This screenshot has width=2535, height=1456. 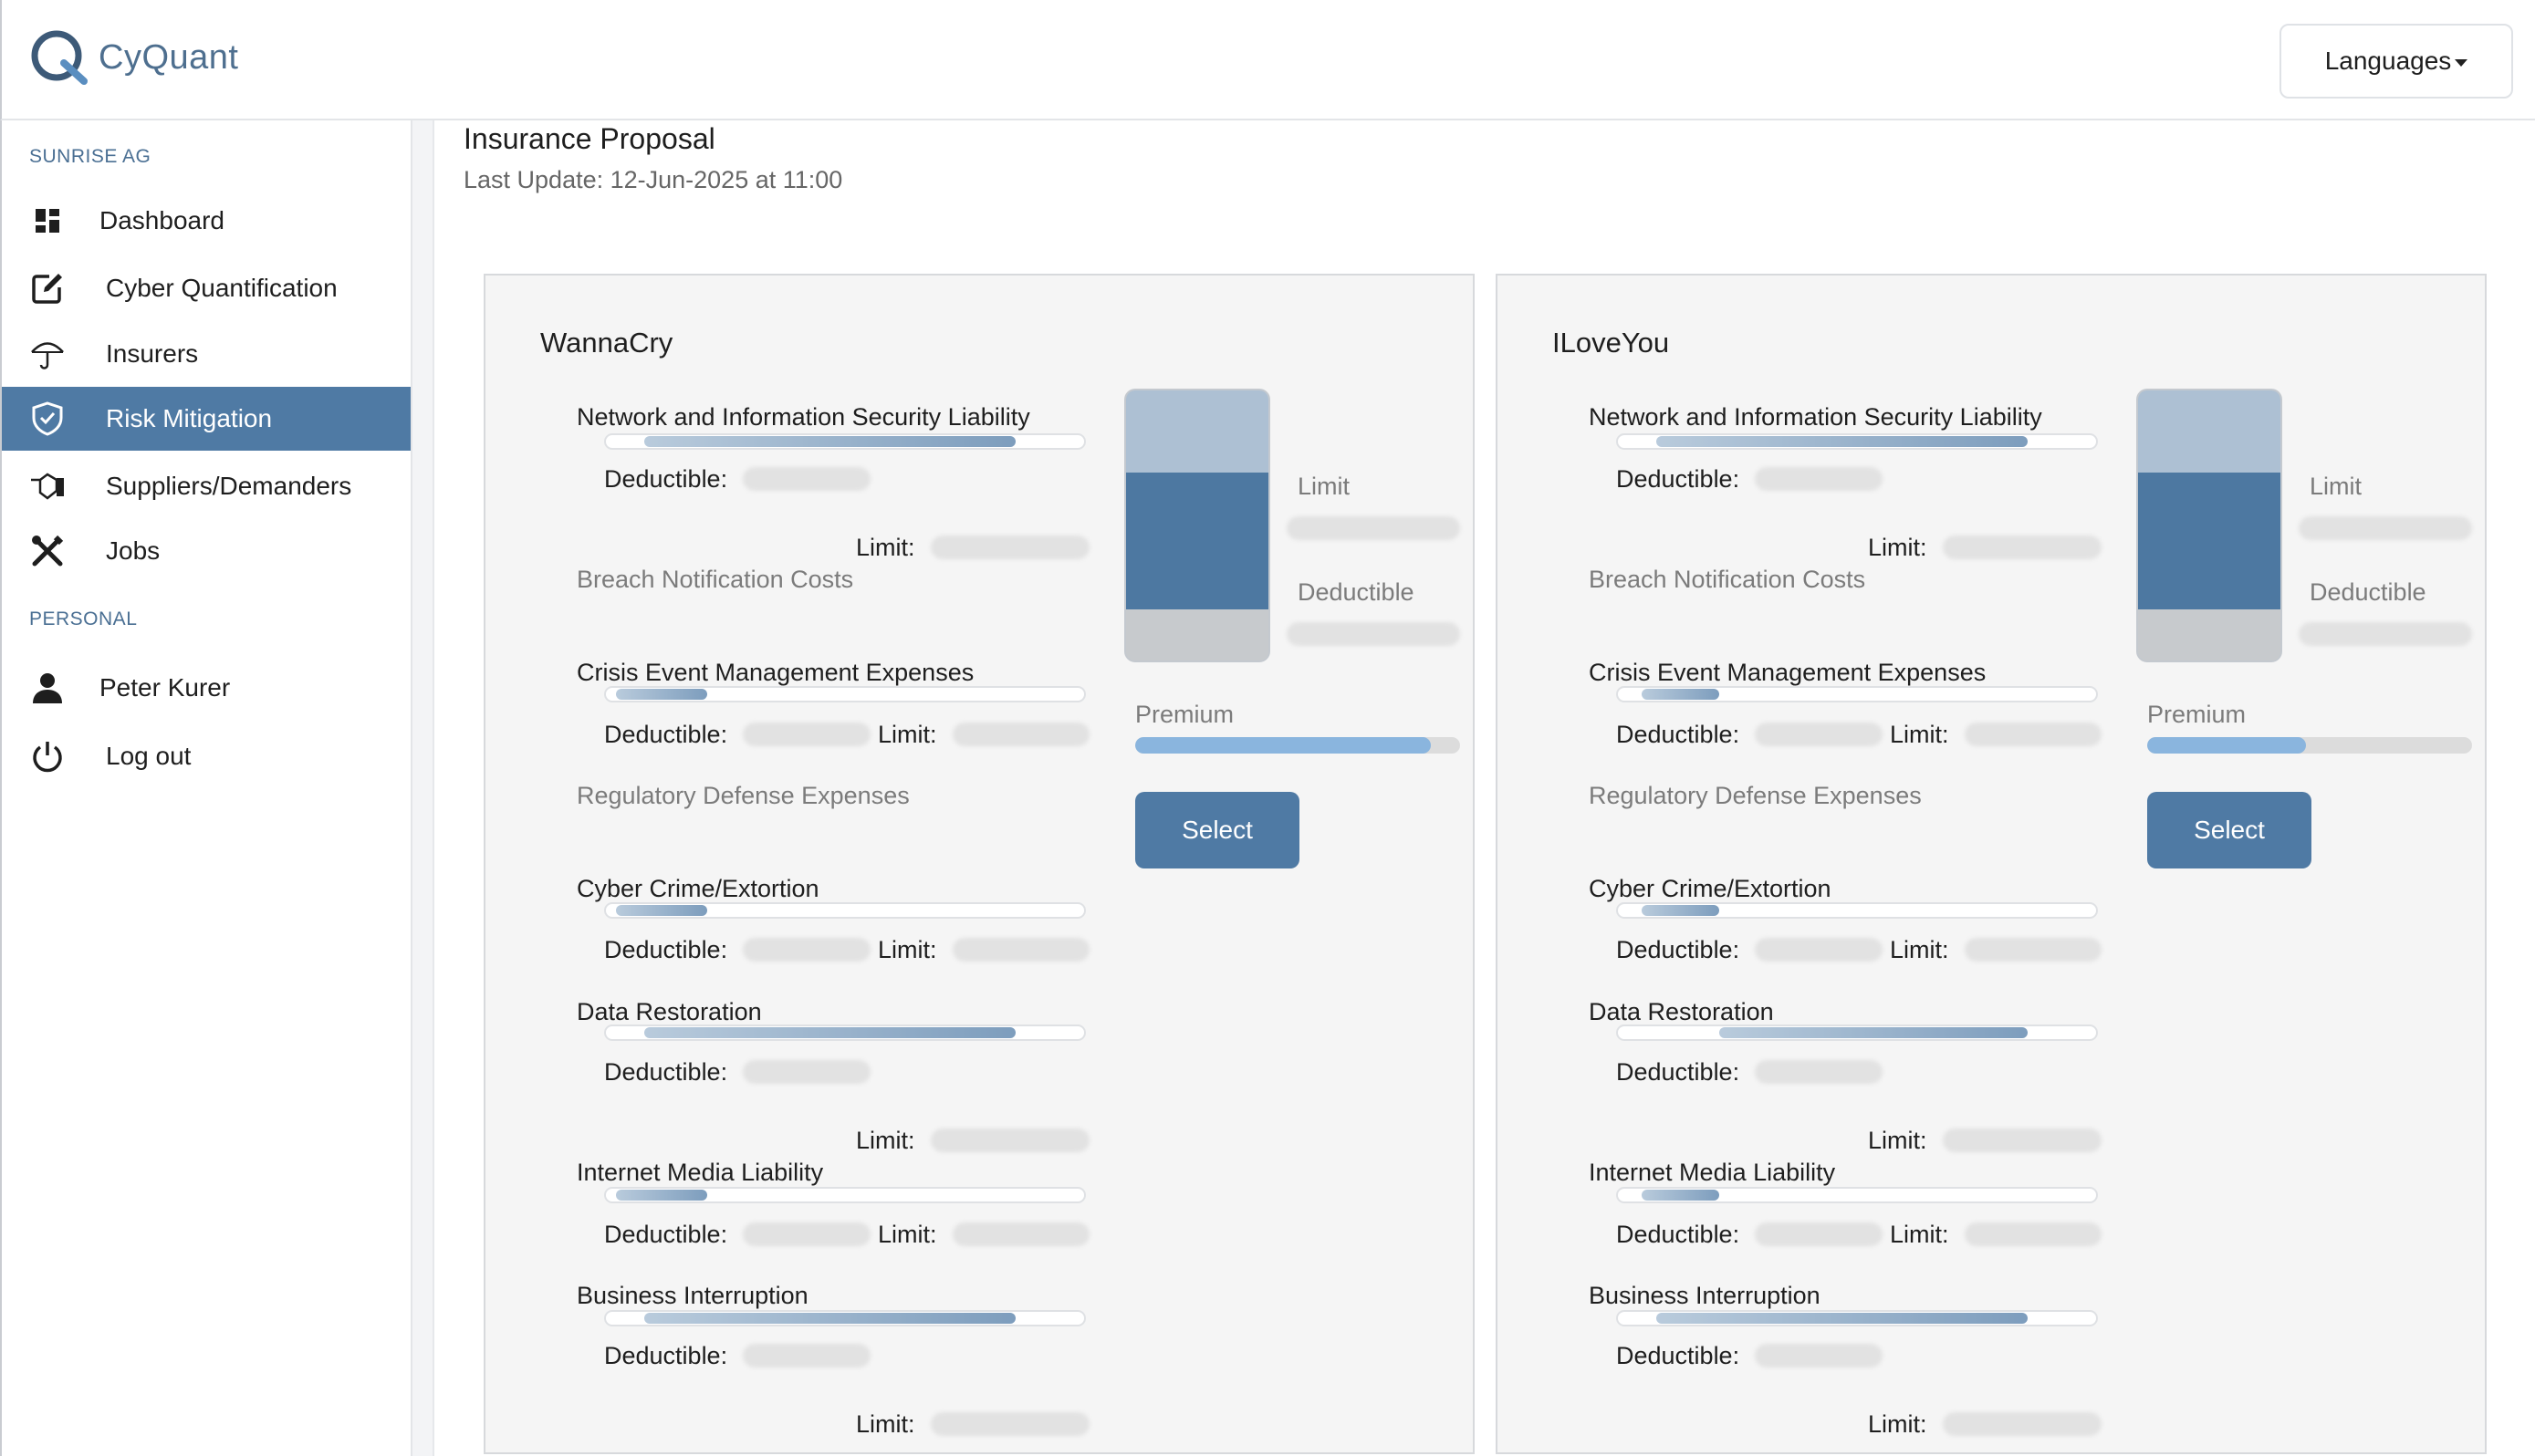 I want to click on sidebar-item-dashboard: Dashboard, so click(x=206, y=221).